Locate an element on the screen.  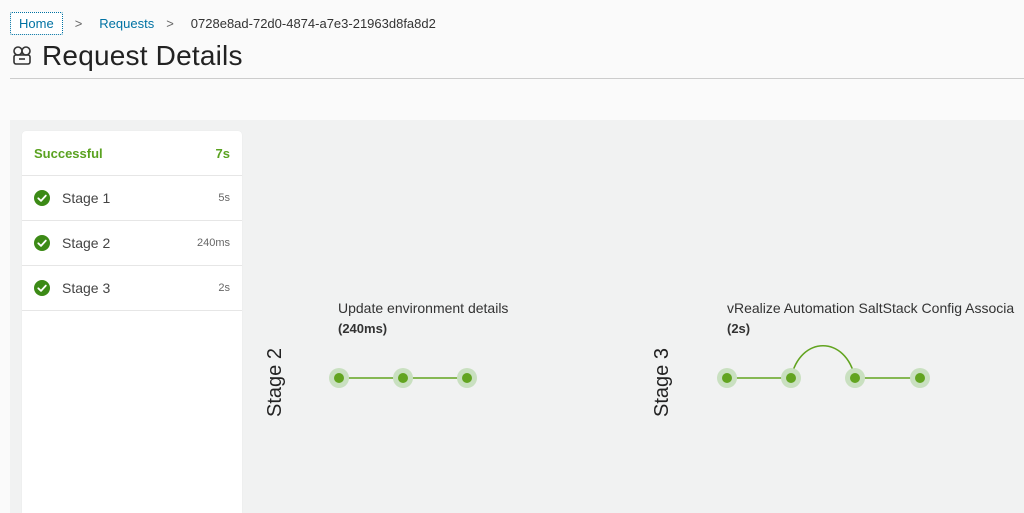
flow-connector-arc is located at coordinates (823, 361).